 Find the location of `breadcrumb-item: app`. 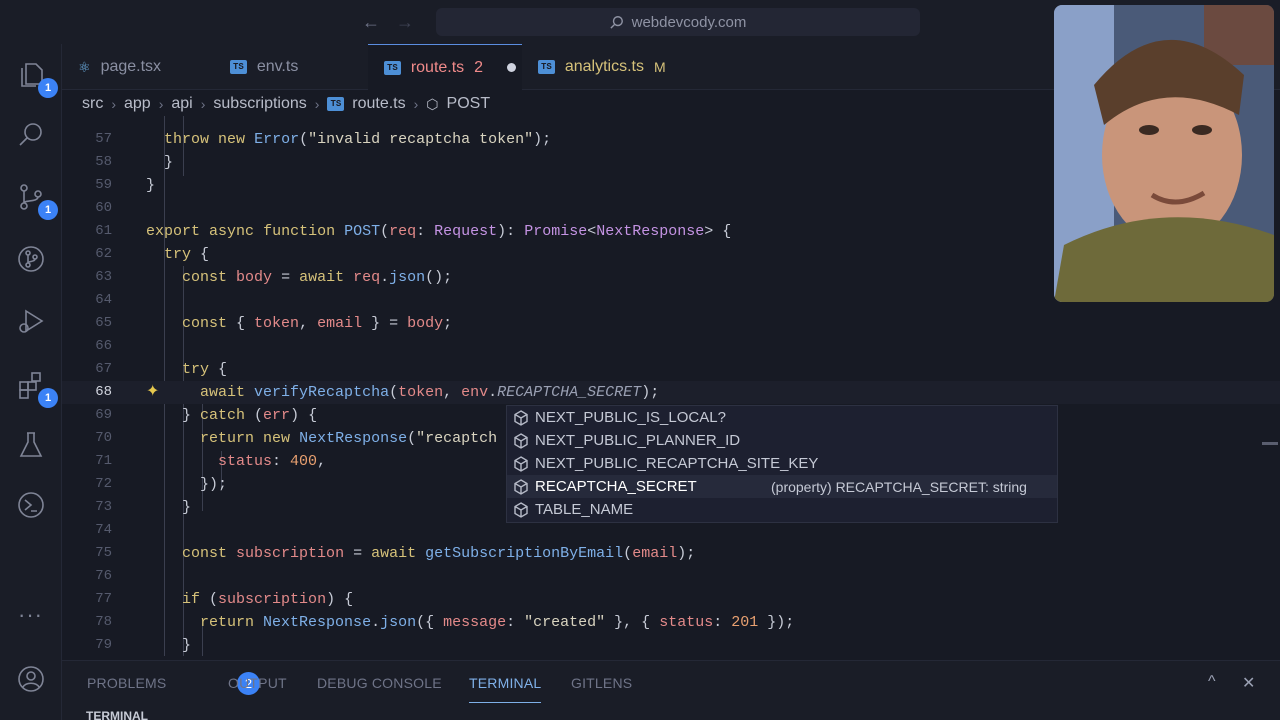

breadcrumb-item: app is located at coordinates (137, 104).